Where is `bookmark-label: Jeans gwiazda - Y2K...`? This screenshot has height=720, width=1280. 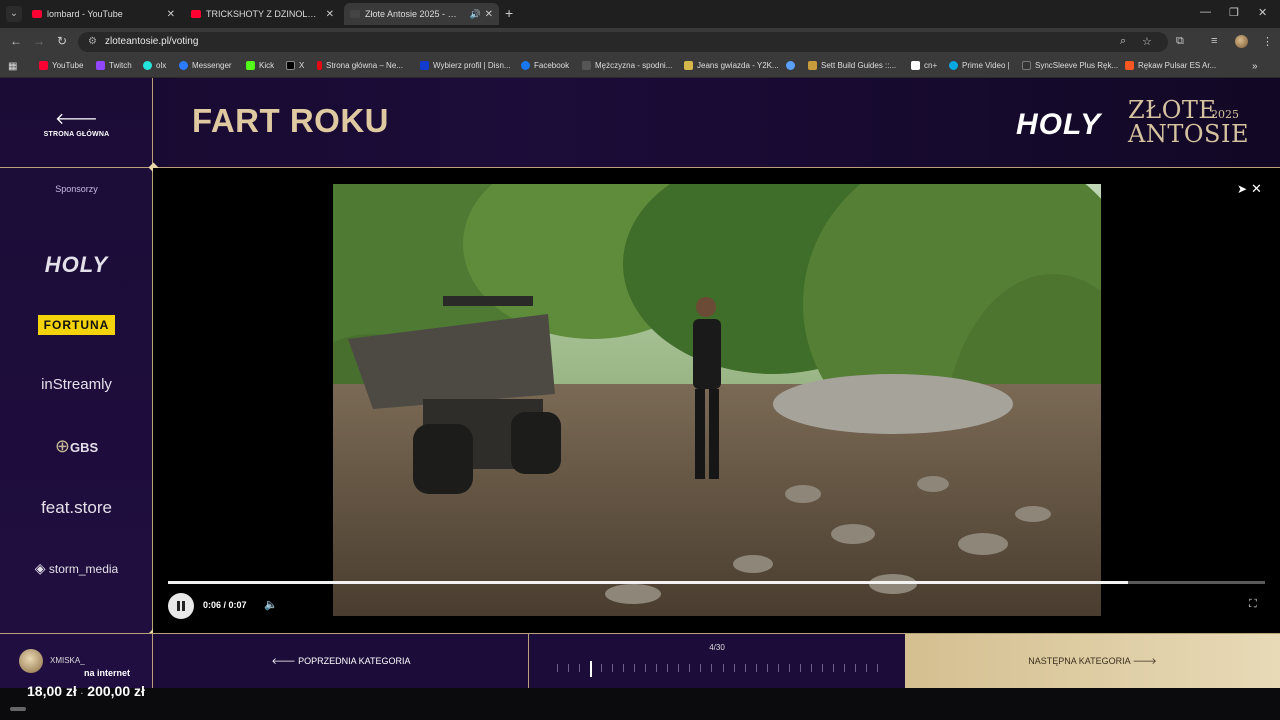 bookmark-label: Jeans gwiazda - Y2K... is located at coordinates (738, 65).